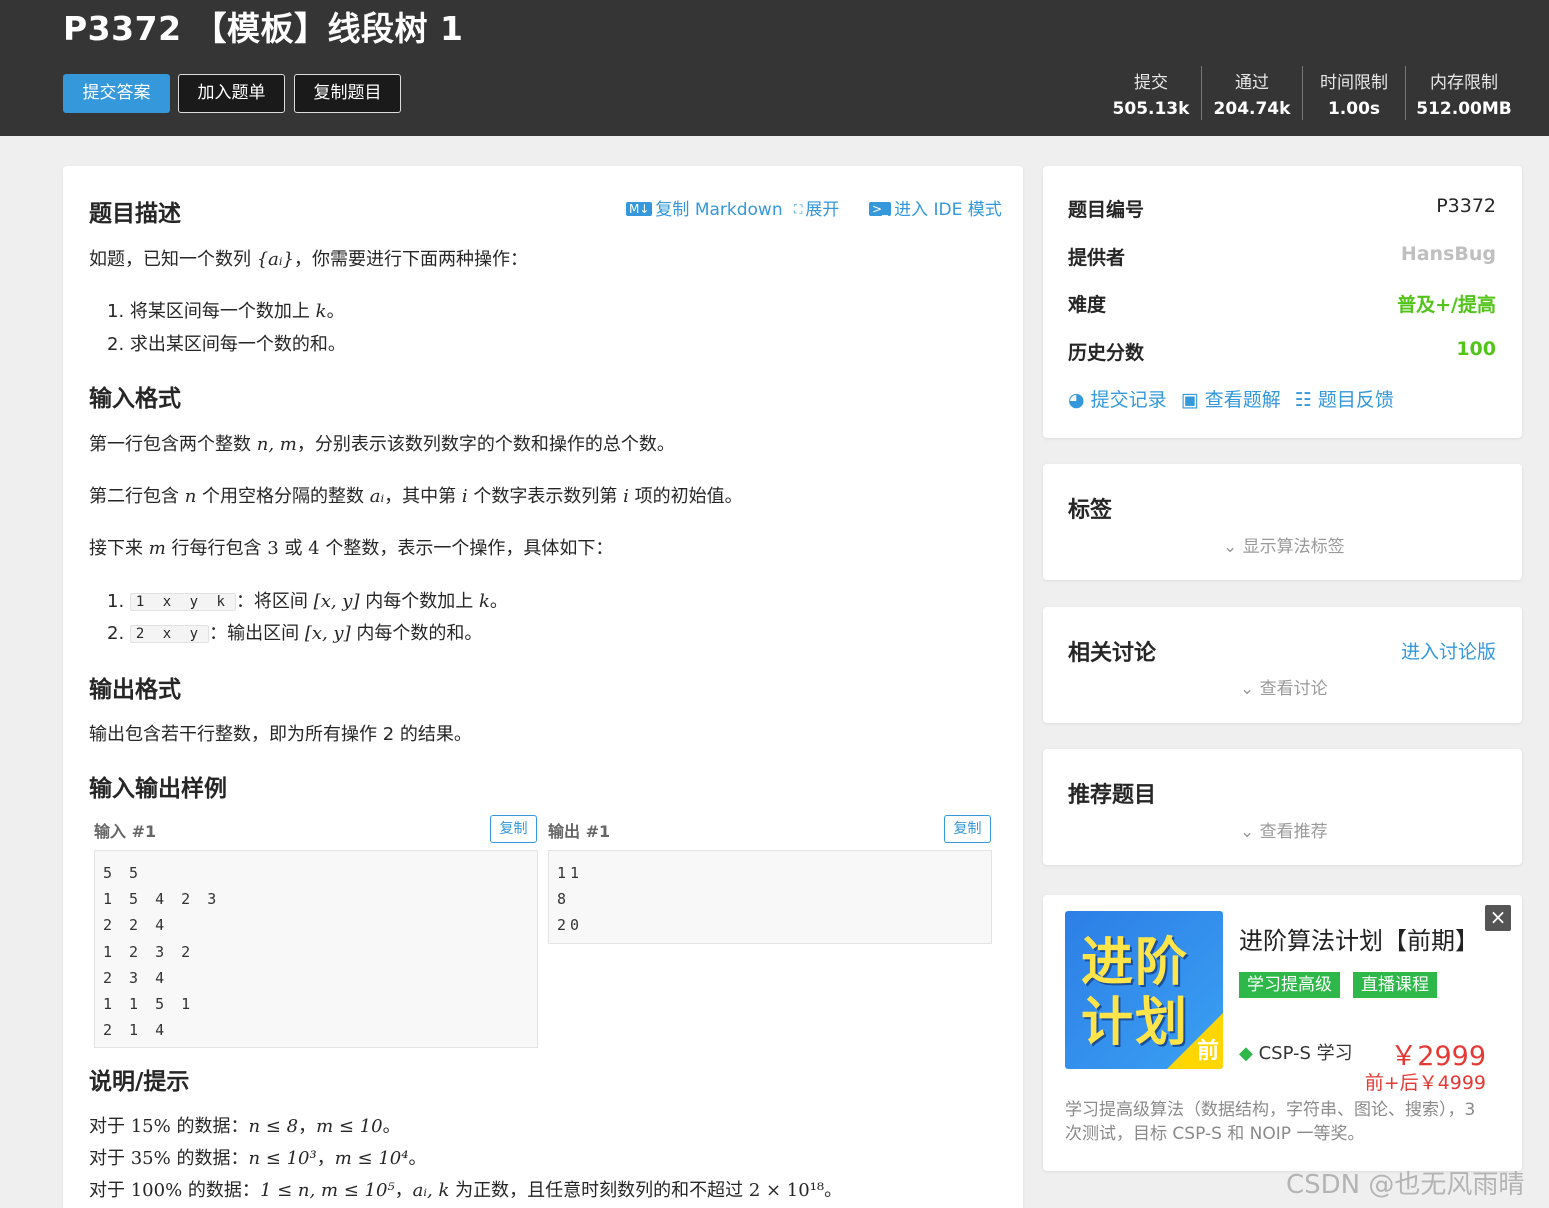 Image resolution: width=1549 pixels, height=1208 pixels. What do you see at coordinates (136, 977) in the screenshot?
I see `sample-line: 2 3 4` at bounding box center [136, 977].